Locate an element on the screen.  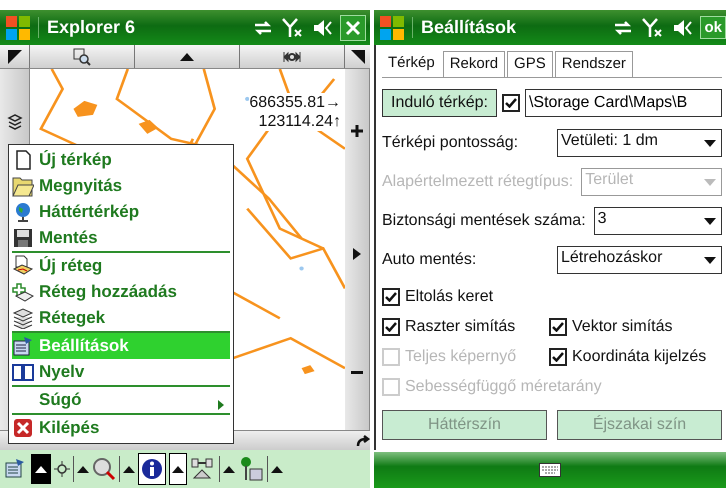
coordinate-readout: 686355.81→ is located at coordinates (295, 102).